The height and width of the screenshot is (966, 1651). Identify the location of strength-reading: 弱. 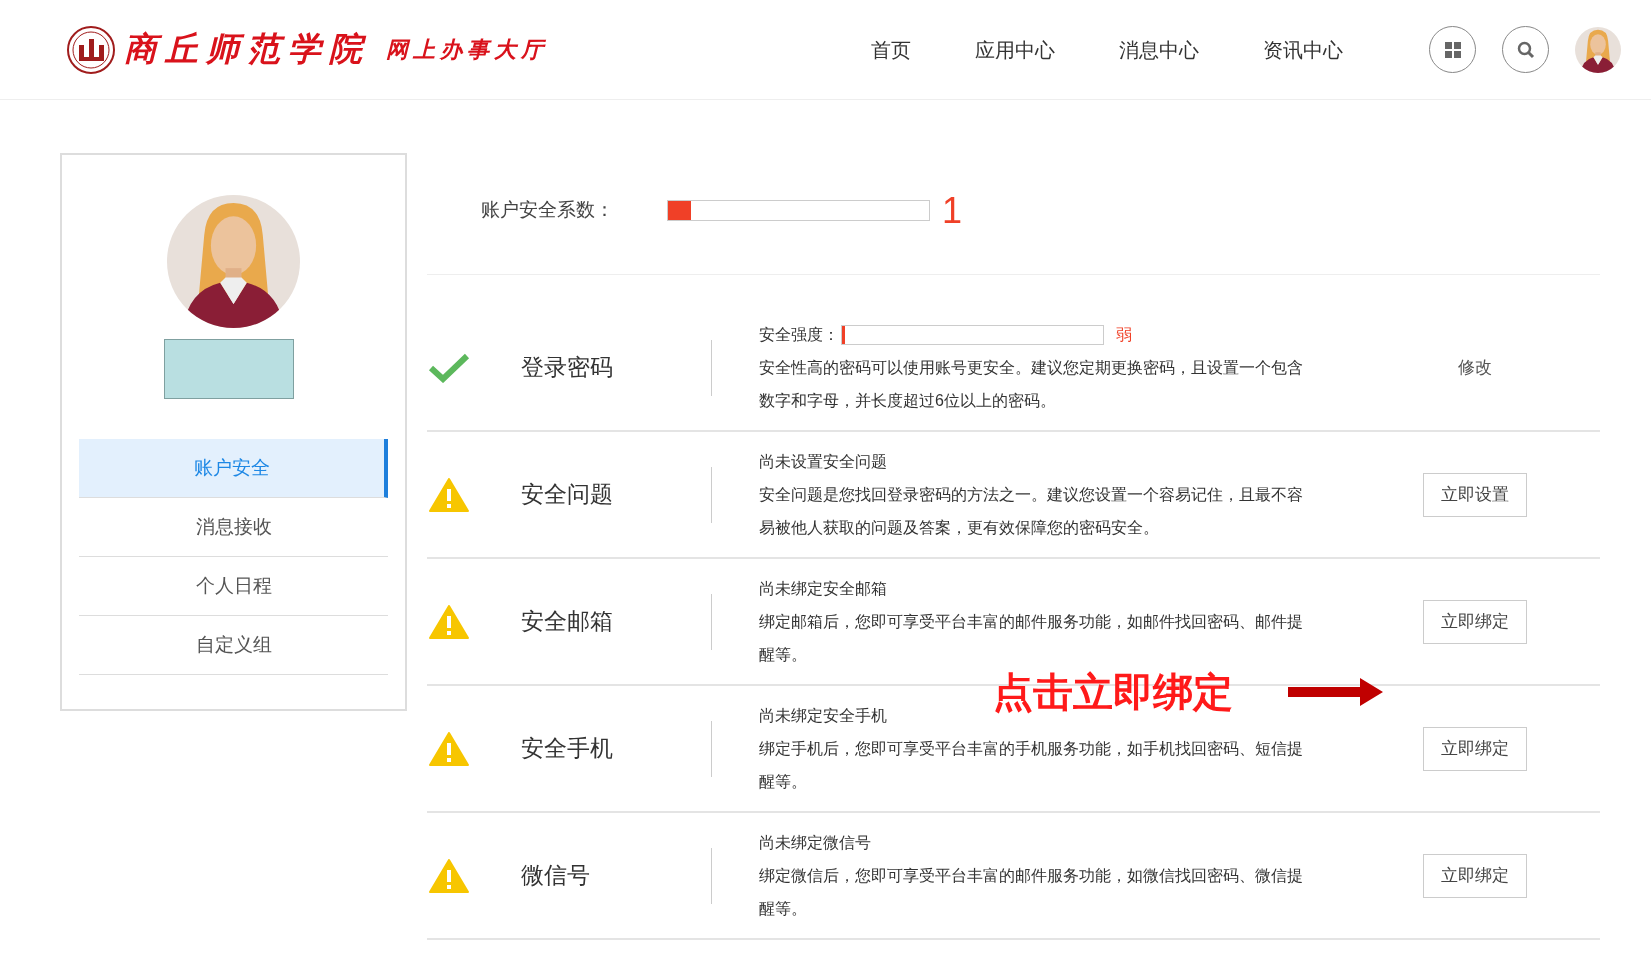
(1124, 334).